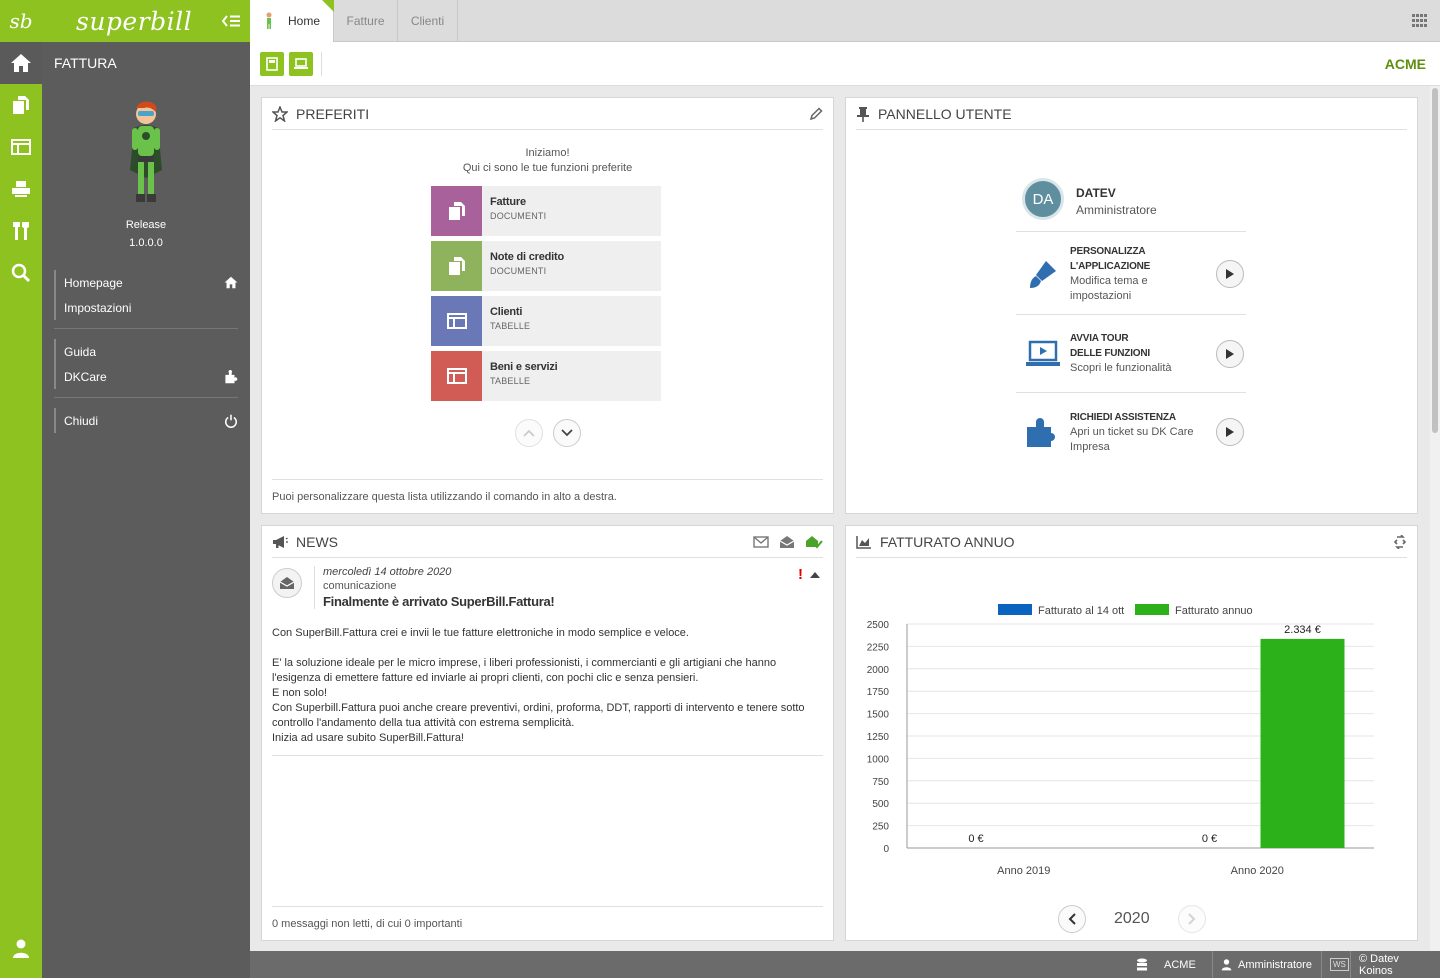 The width and height of the screenshot is (1440, 978). I want to click on brush-icon, so click(1043, 274).